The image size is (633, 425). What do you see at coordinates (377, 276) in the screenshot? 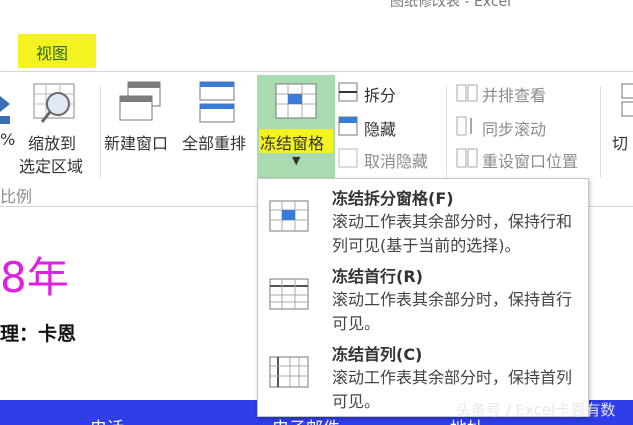
I see `menu-item-title: 冻结首行(R)` at bounding box center [377, 276].